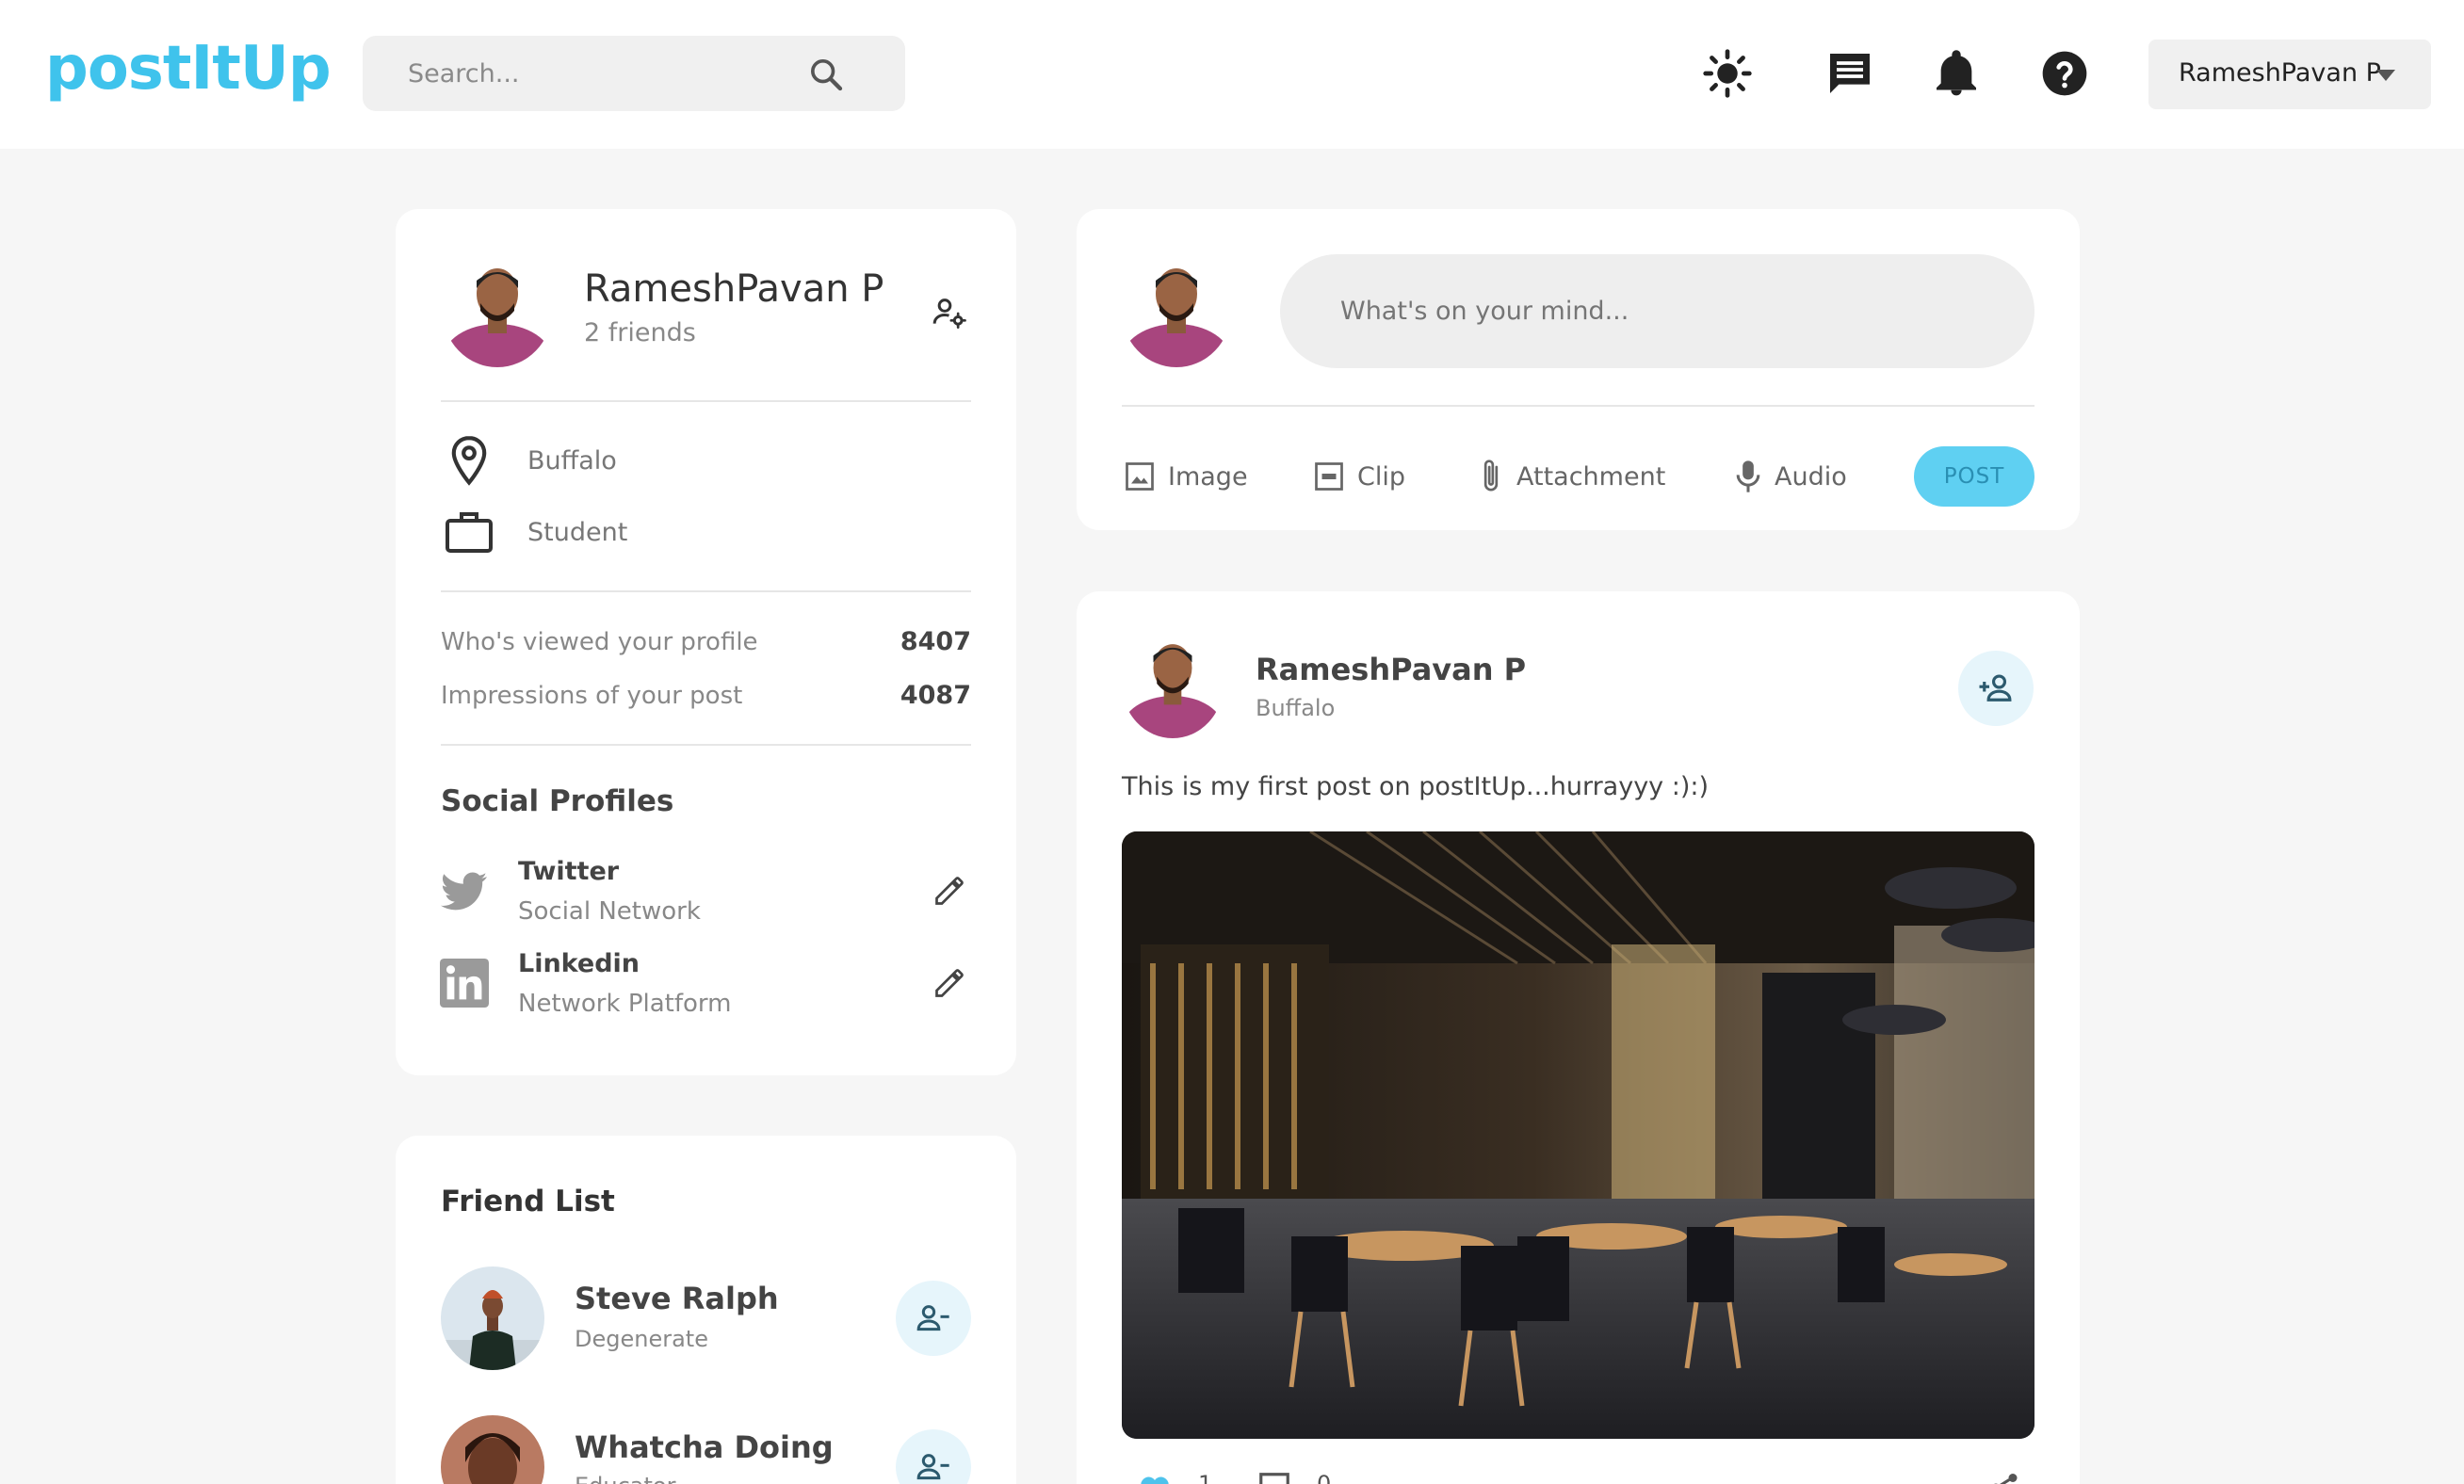  What do you see at coordinates (2004, 1477) in the screenshot?
I see `share-icon` at bounding box center [2004, 1477].